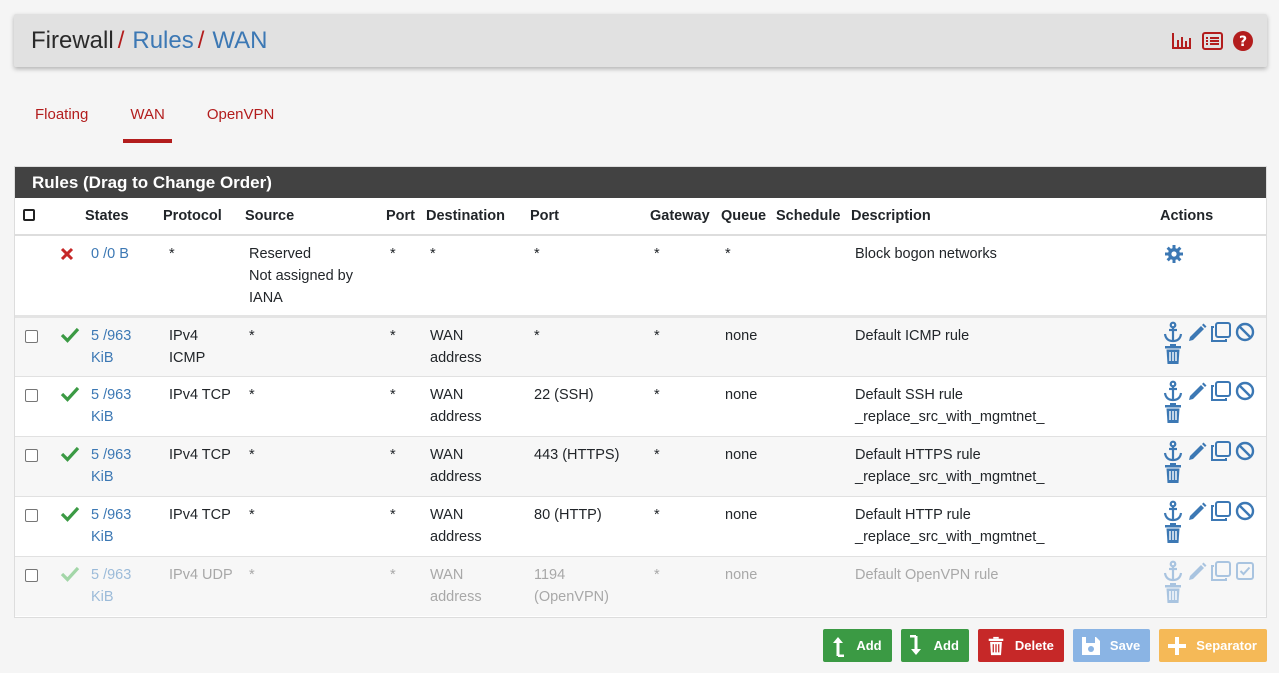 This screenshot has height=673, width=1279. Describe the element at coordinates (184, 335) in the screenshot. I see `protocol: IPv4` at that location.